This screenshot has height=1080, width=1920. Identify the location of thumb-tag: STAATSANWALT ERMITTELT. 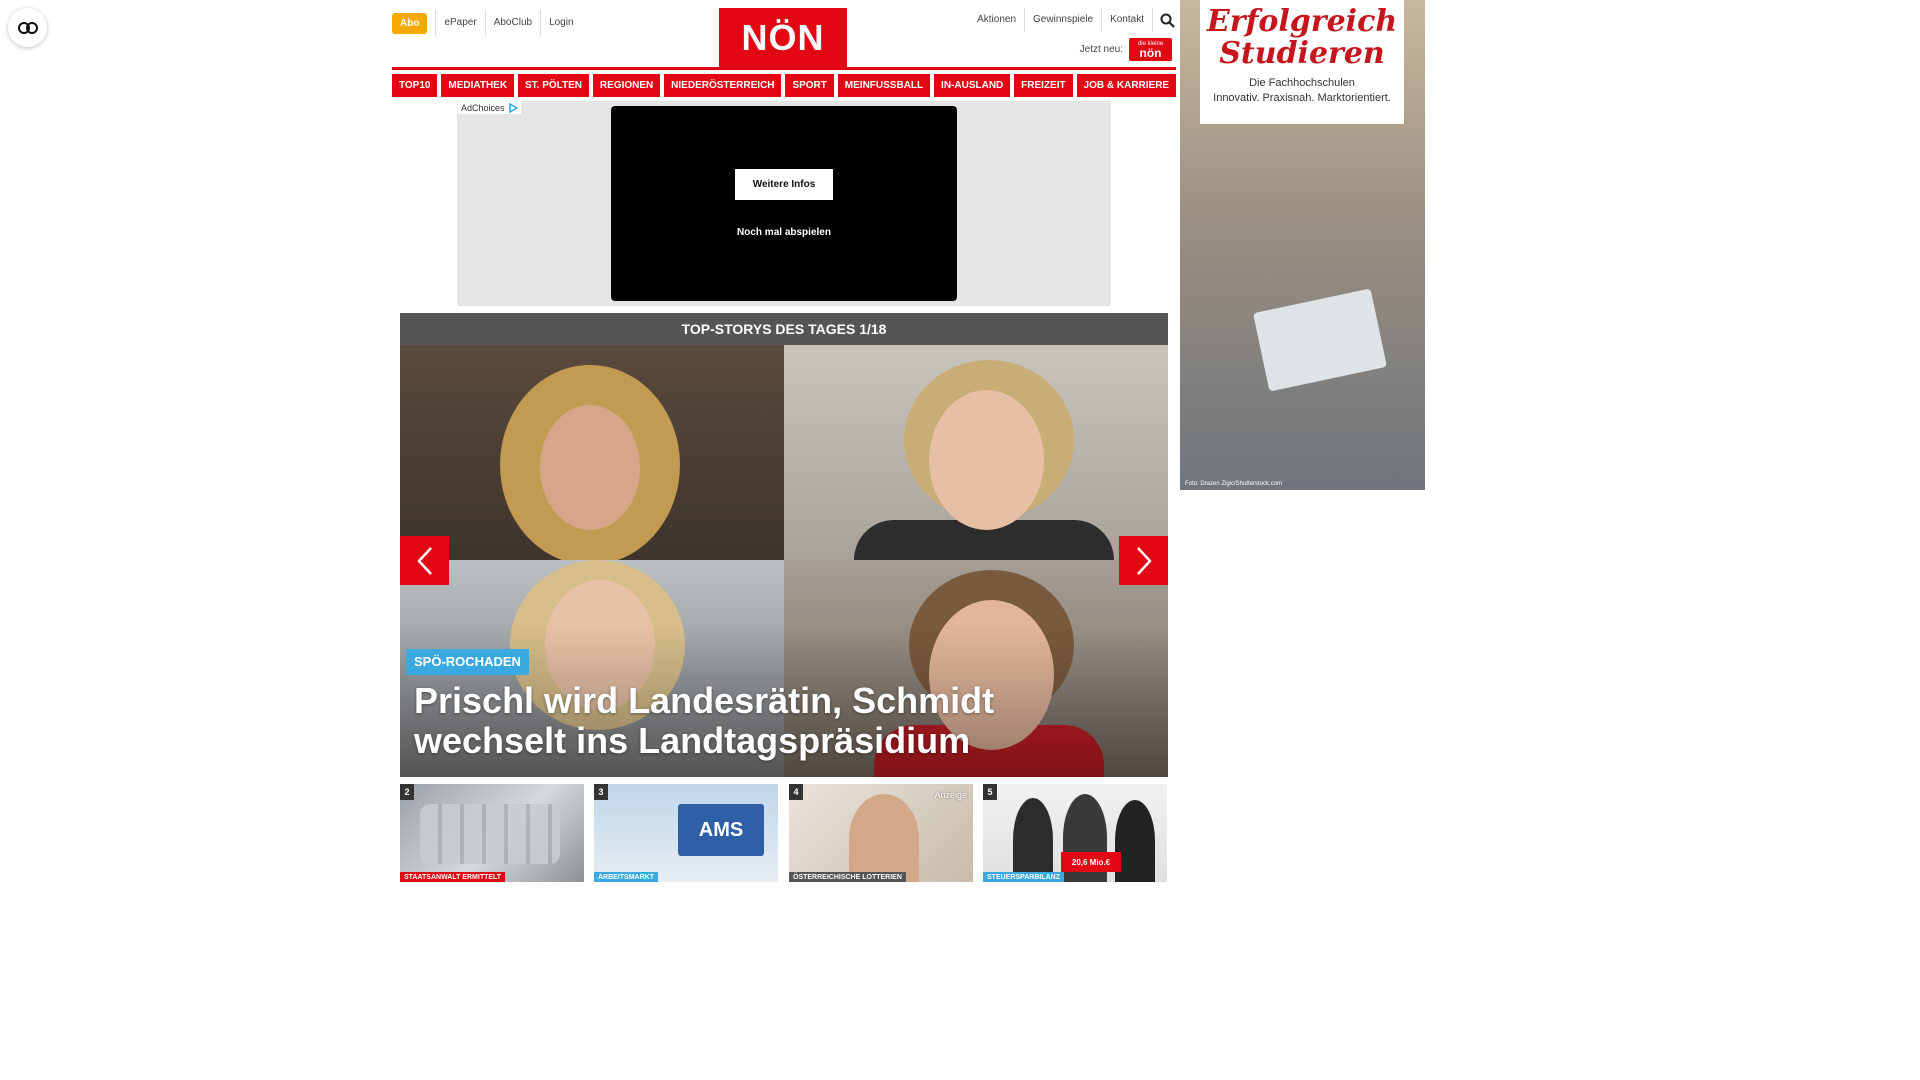
(453, 877).